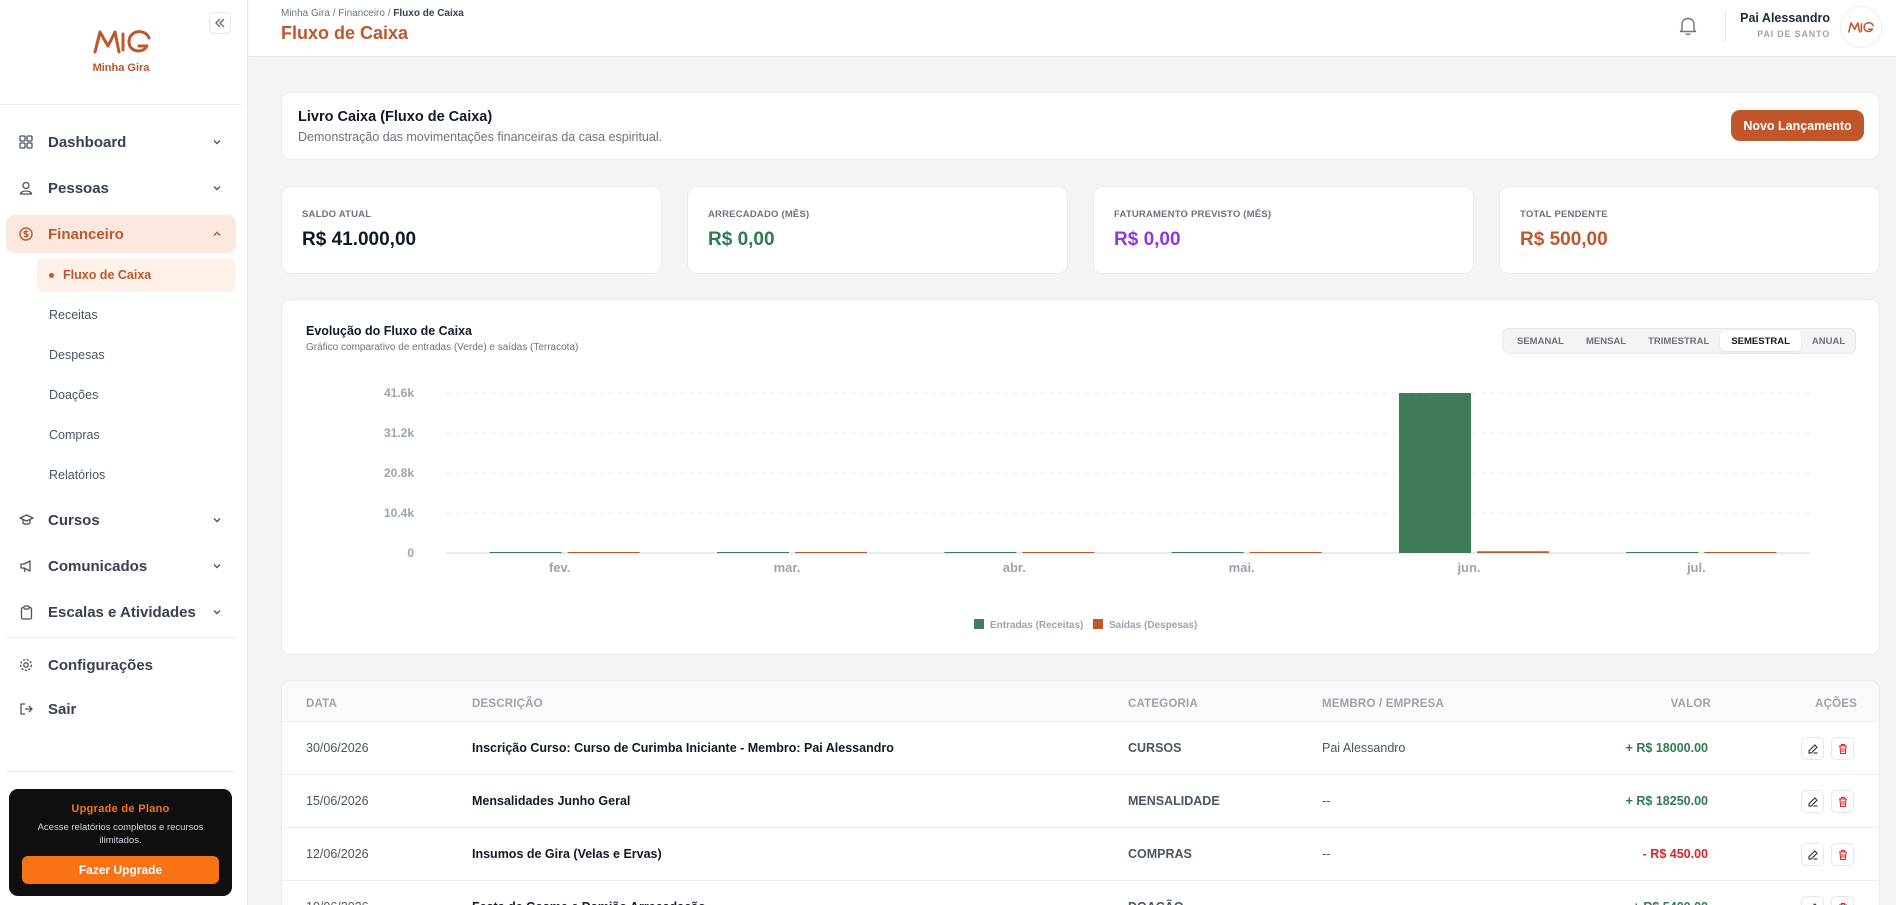  Describe the element at coordinates (1670, 902) in the screenshot. I see `value-cell: + R$ 5400.00` at that location.